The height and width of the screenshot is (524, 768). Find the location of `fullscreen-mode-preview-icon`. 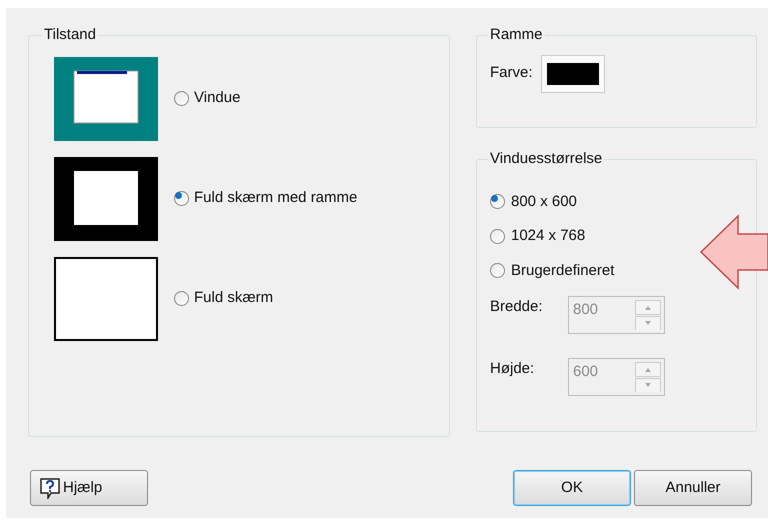

fullscreen-mode-preview-icon is located at coordinates (106, 298).